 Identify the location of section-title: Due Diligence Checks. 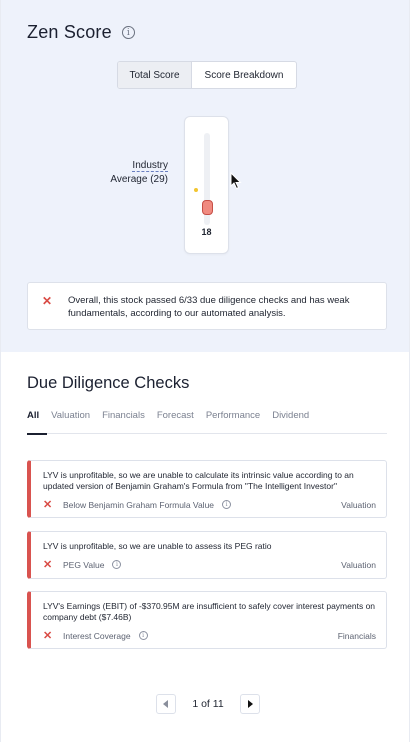
(108, 383).